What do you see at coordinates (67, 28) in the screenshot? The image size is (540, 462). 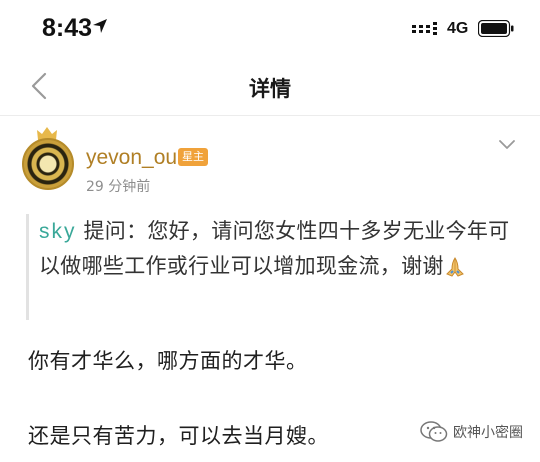 I see `status-time: 8:43` at bounding box center [67, 28].